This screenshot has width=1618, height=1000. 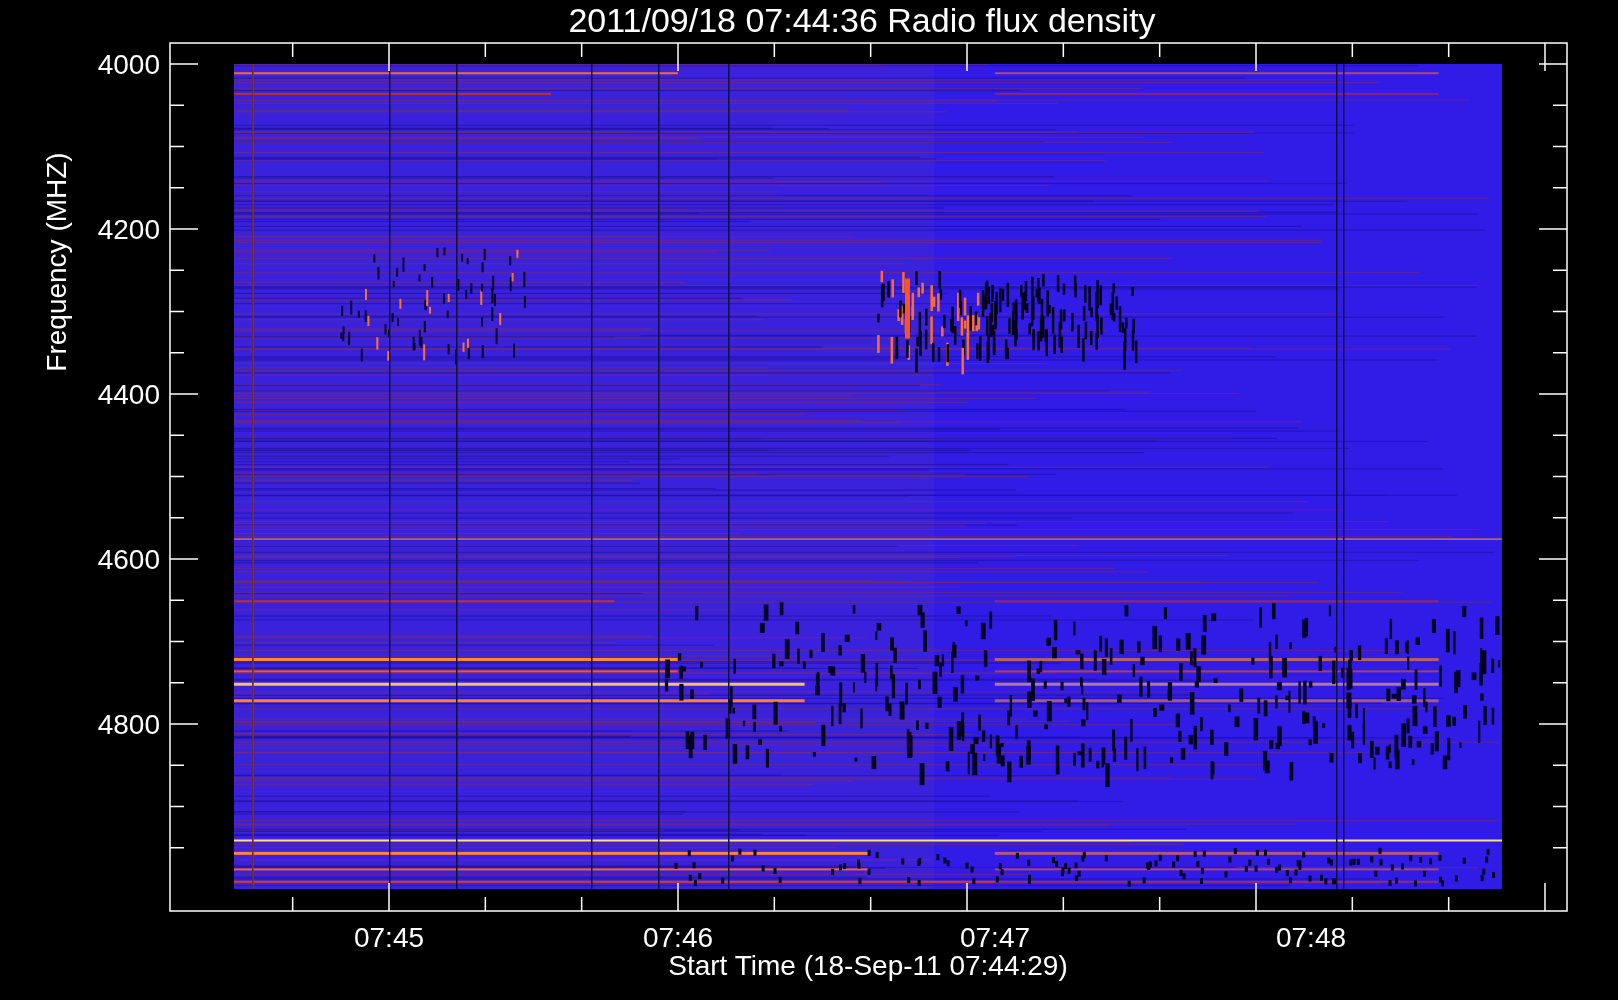 I want to click on x-tick-label: 07:47, so click(x=995, y=937).